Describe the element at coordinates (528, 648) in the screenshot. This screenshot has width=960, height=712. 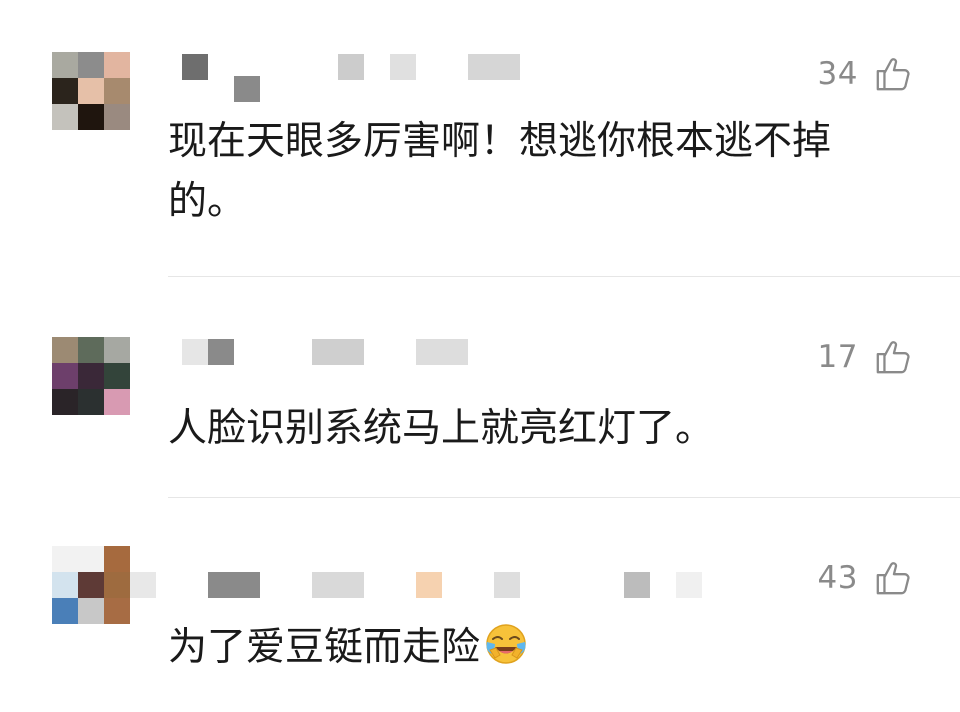
I see `comment-text: 为了爱豆铤而走险` at that location.